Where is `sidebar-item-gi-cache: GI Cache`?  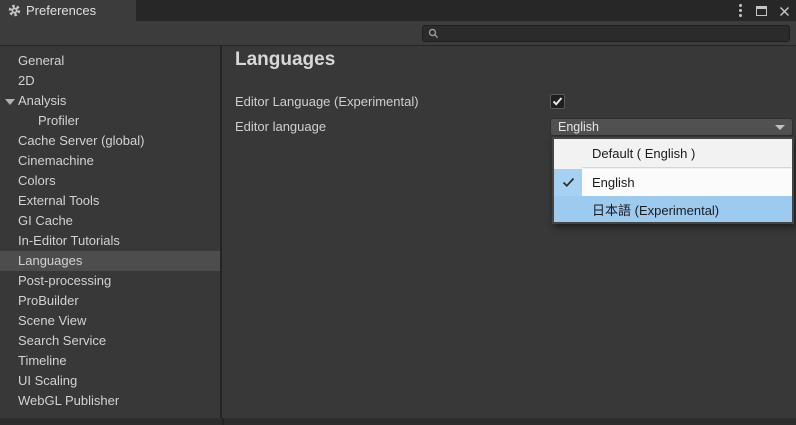
sidebar-item-gi-cache: GI Cache is located at coordinates (110, 221).